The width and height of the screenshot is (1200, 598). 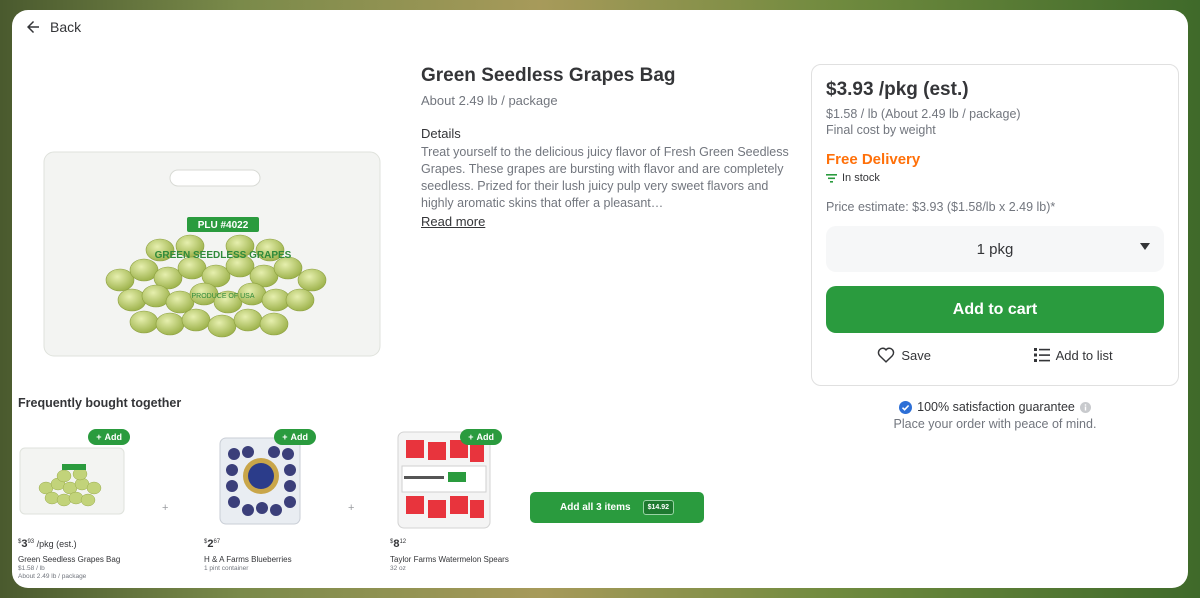 I want to click on fbt-item-price: $267, so click(x=212, y=544).